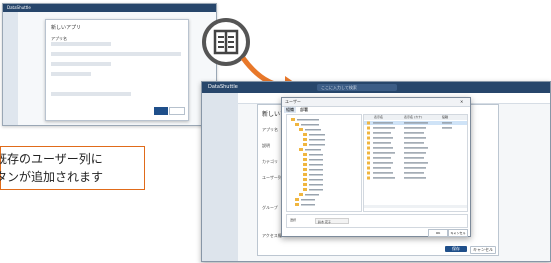 The height and width of the screenshot is (263, 551). Describe the element at coordinates (272, 177) in the screenshot. I see `modal-label: ユーザー列` at that location.